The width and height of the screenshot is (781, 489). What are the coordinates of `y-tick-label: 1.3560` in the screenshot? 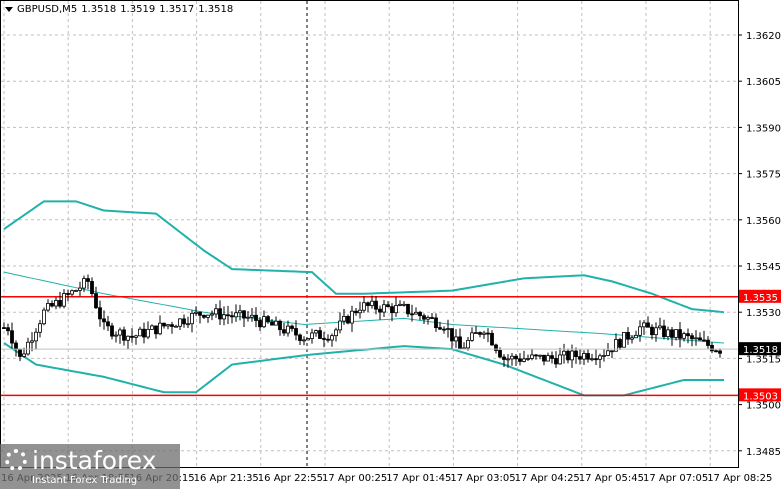 It's located at (763, 221).